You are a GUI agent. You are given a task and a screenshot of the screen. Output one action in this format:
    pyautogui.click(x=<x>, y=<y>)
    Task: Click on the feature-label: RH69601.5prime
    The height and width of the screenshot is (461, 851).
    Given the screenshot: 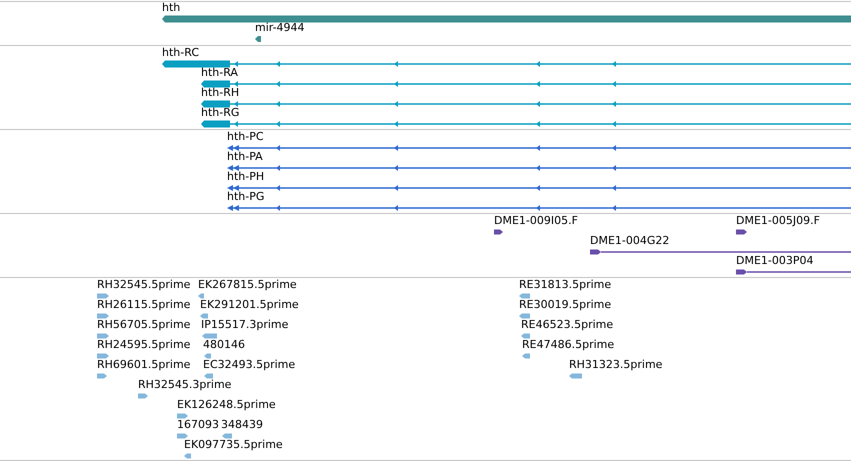 What is the action you would take?
    pyautogui.click(x=143, y=364)
    